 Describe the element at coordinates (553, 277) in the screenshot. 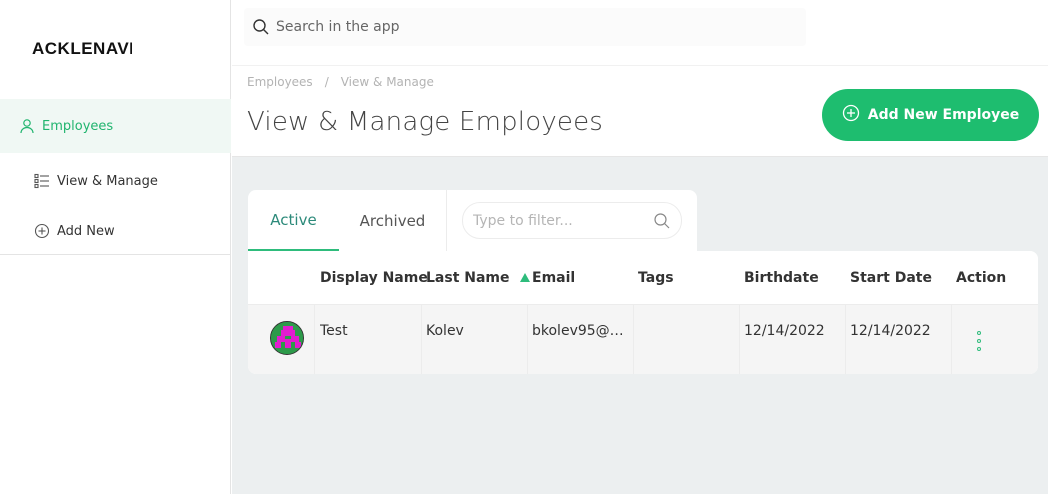

I see `column-email: Email` at that location.